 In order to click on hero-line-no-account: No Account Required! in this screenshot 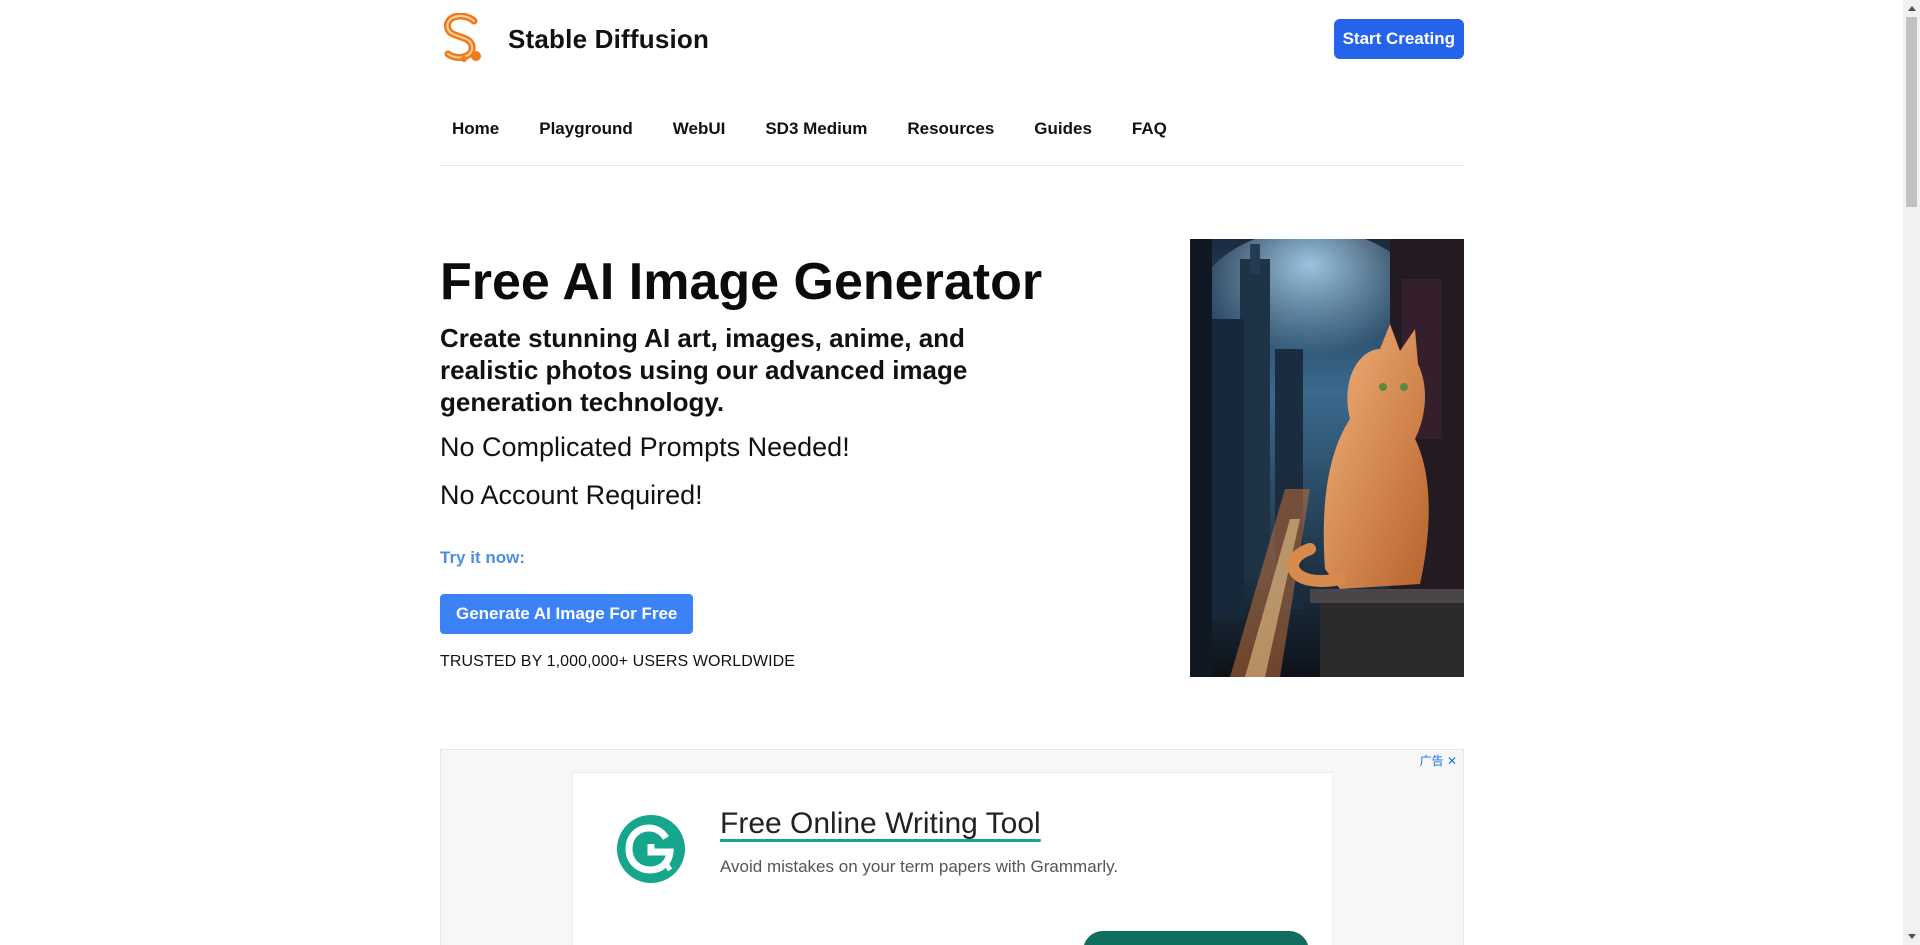, I will do `click(571, 495)`.